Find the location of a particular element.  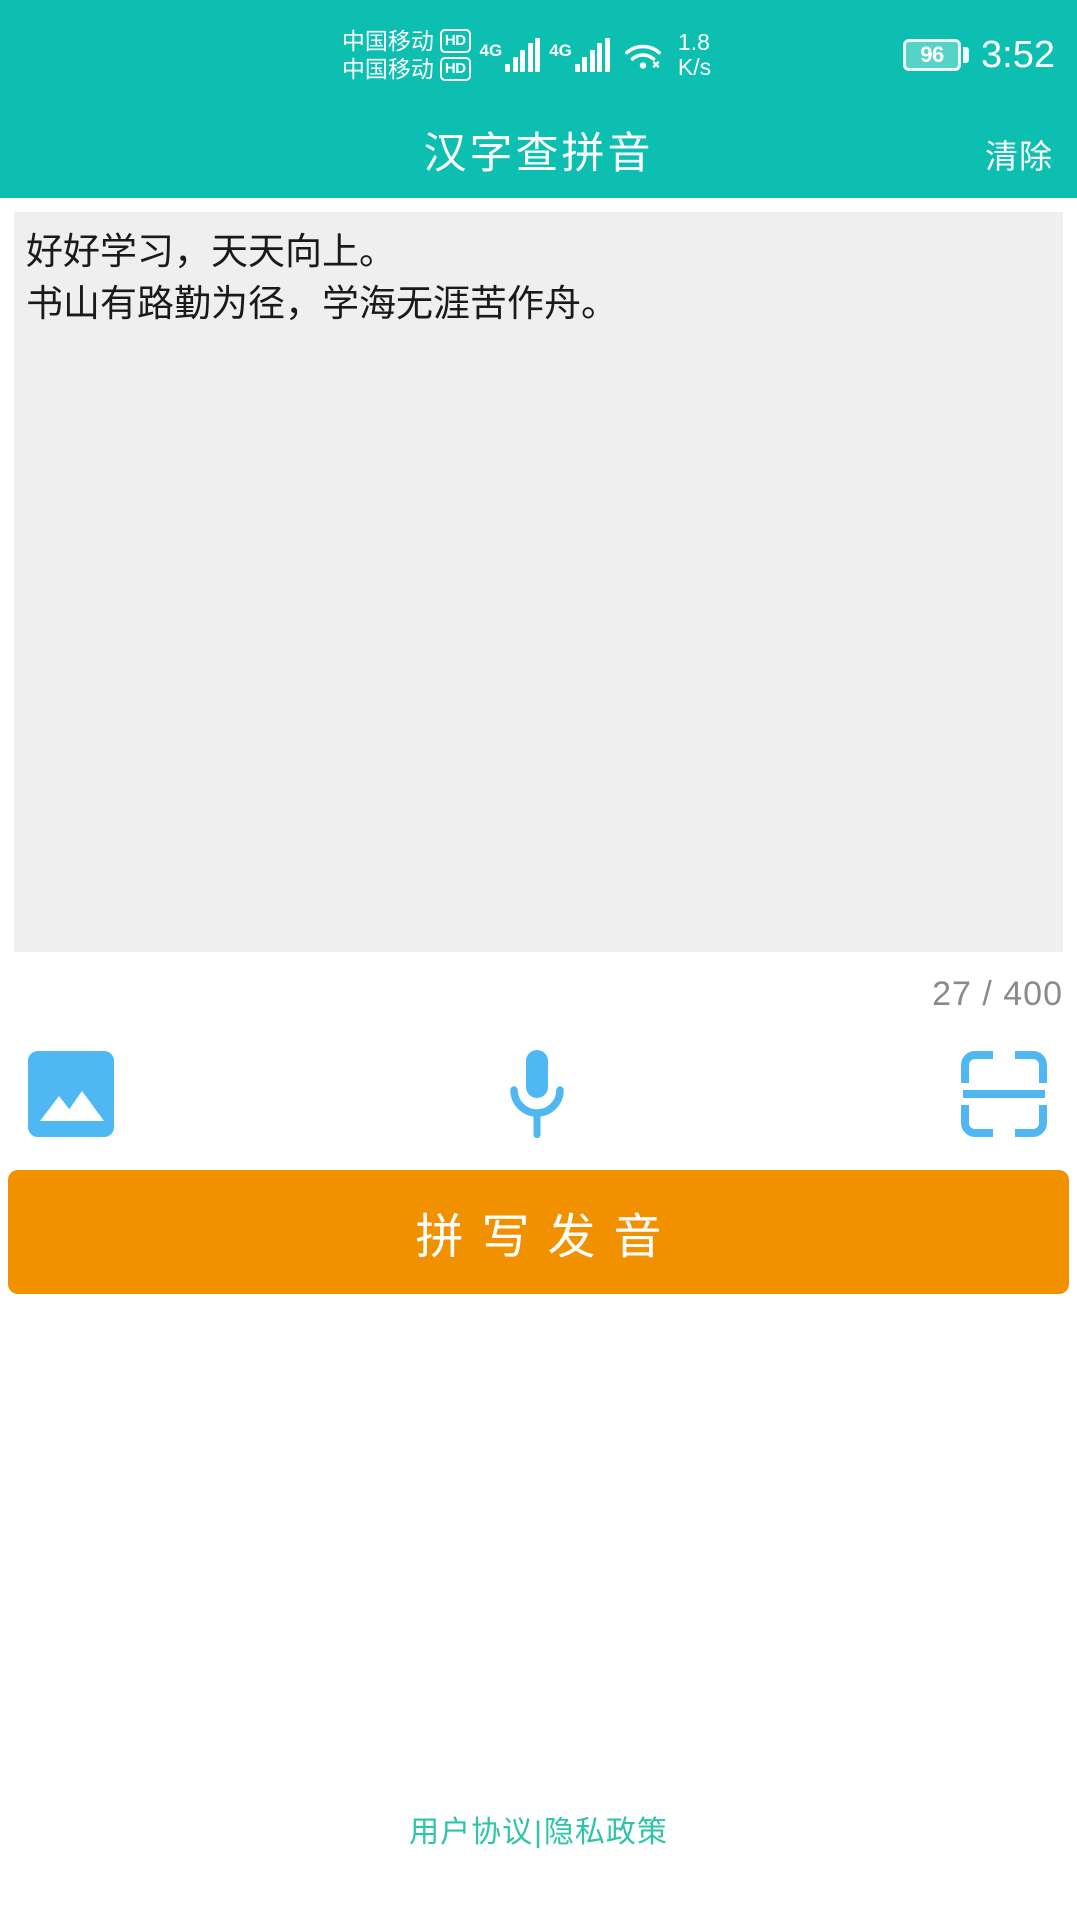

network-speed-unit: K/s is located at coordinates (694, 67).